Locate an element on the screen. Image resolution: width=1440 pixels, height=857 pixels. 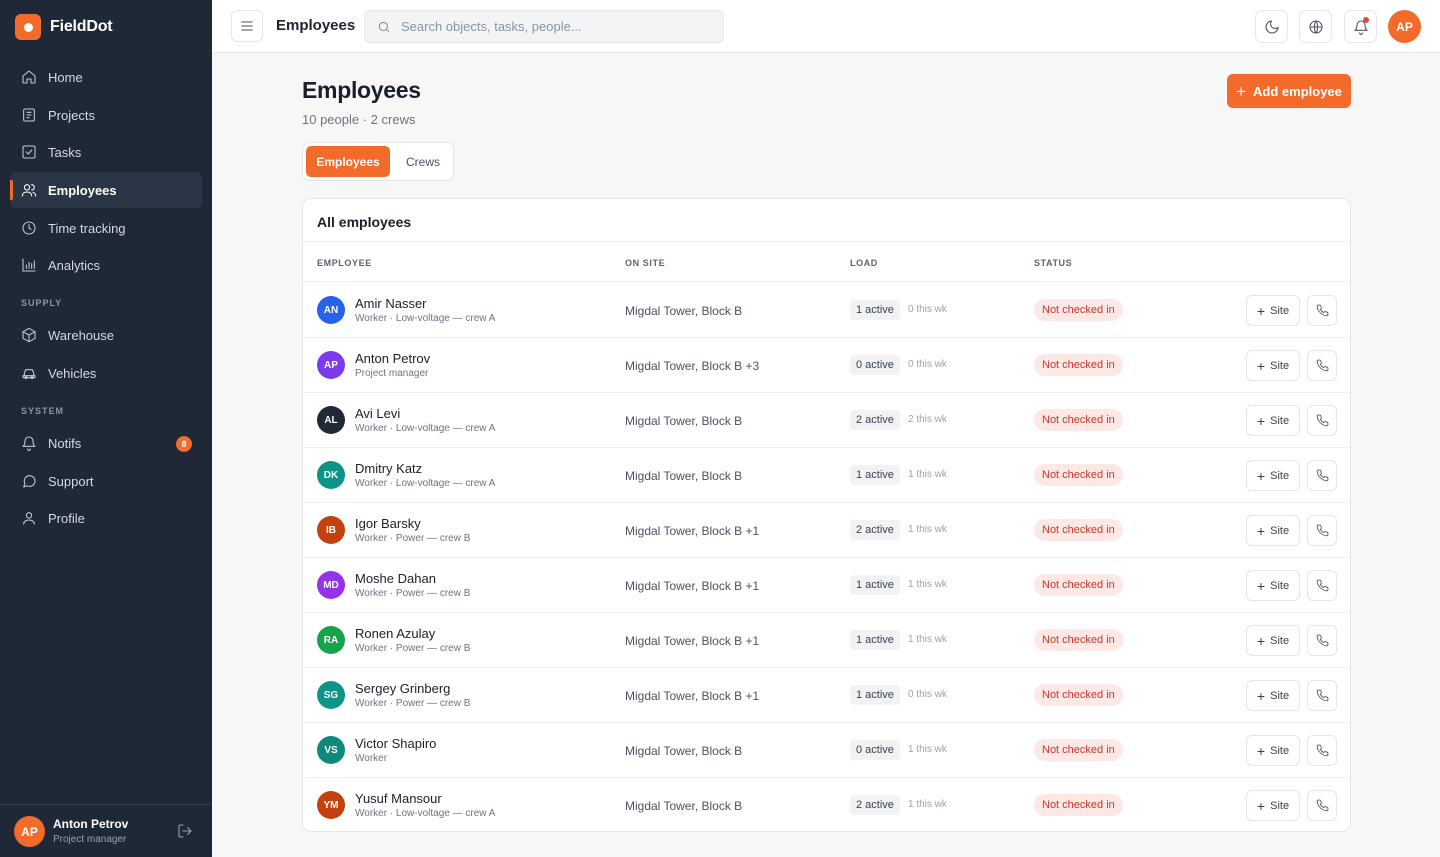
on-site-location: Migdal Tower, Block B +1 is located at coordinates (692, 696).